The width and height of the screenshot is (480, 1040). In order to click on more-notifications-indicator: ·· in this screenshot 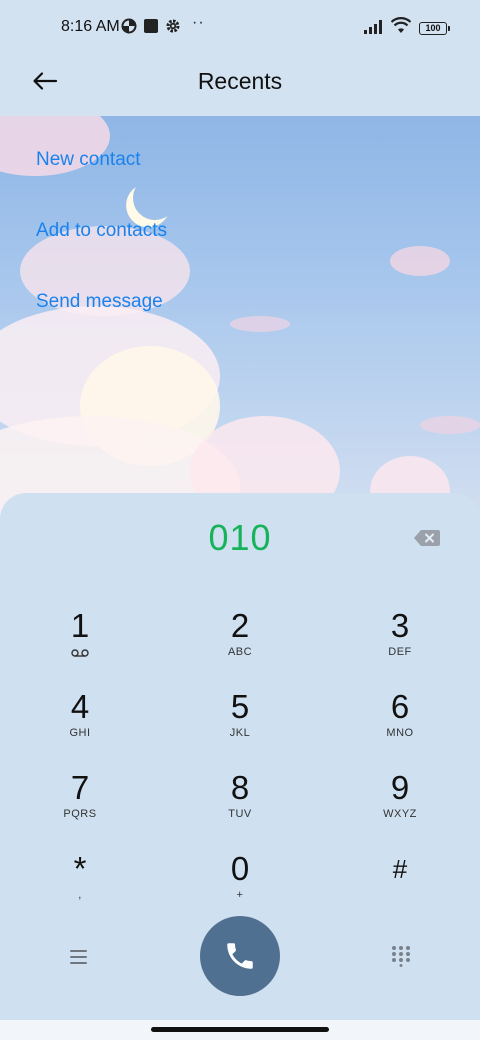, I will do `click(198, 22)`.